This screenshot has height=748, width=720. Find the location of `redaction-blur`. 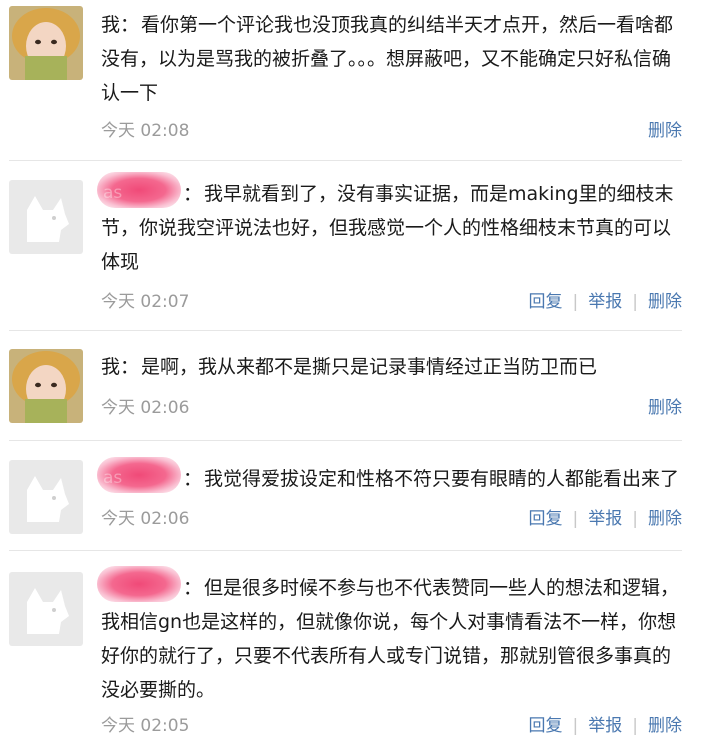

redaction-blur is located at coordinates (139, 584).